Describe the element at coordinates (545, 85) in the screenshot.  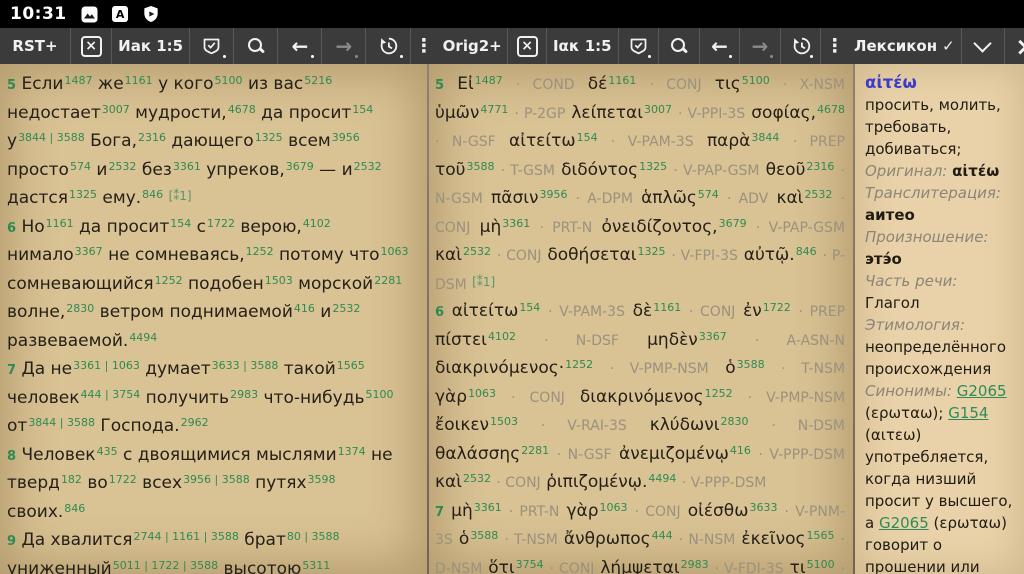
I see `morphology-code: · COND` at that location.